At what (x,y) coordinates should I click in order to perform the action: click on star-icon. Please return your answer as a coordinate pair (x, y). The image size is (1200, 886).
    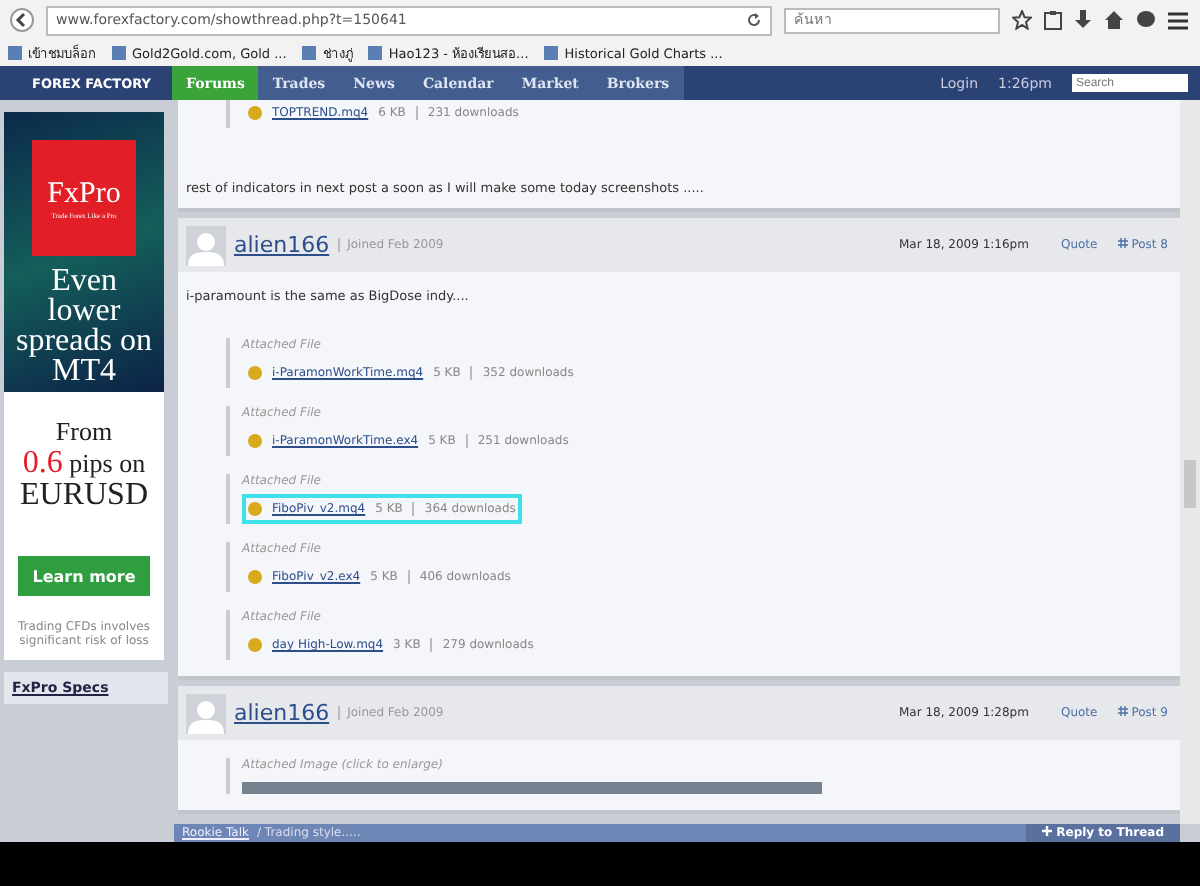
    Looking at the image, I should click on (1022, 20).